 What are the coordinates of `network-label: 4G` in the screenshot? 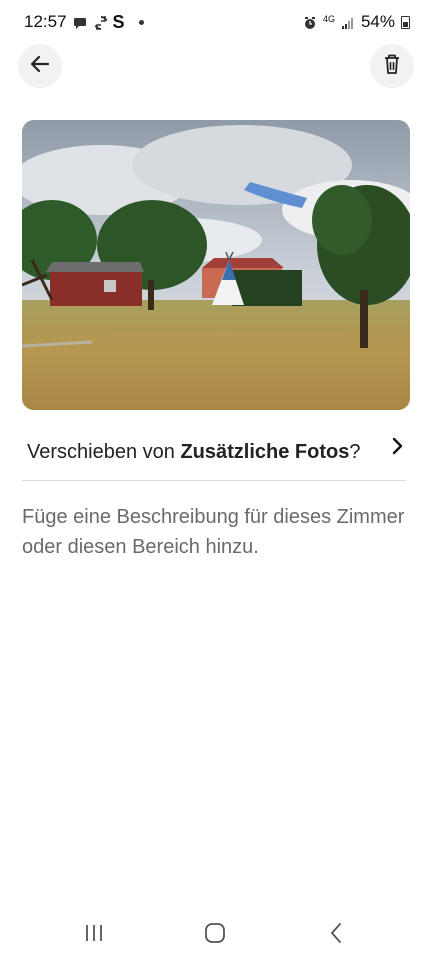 It's located at (328, 18).